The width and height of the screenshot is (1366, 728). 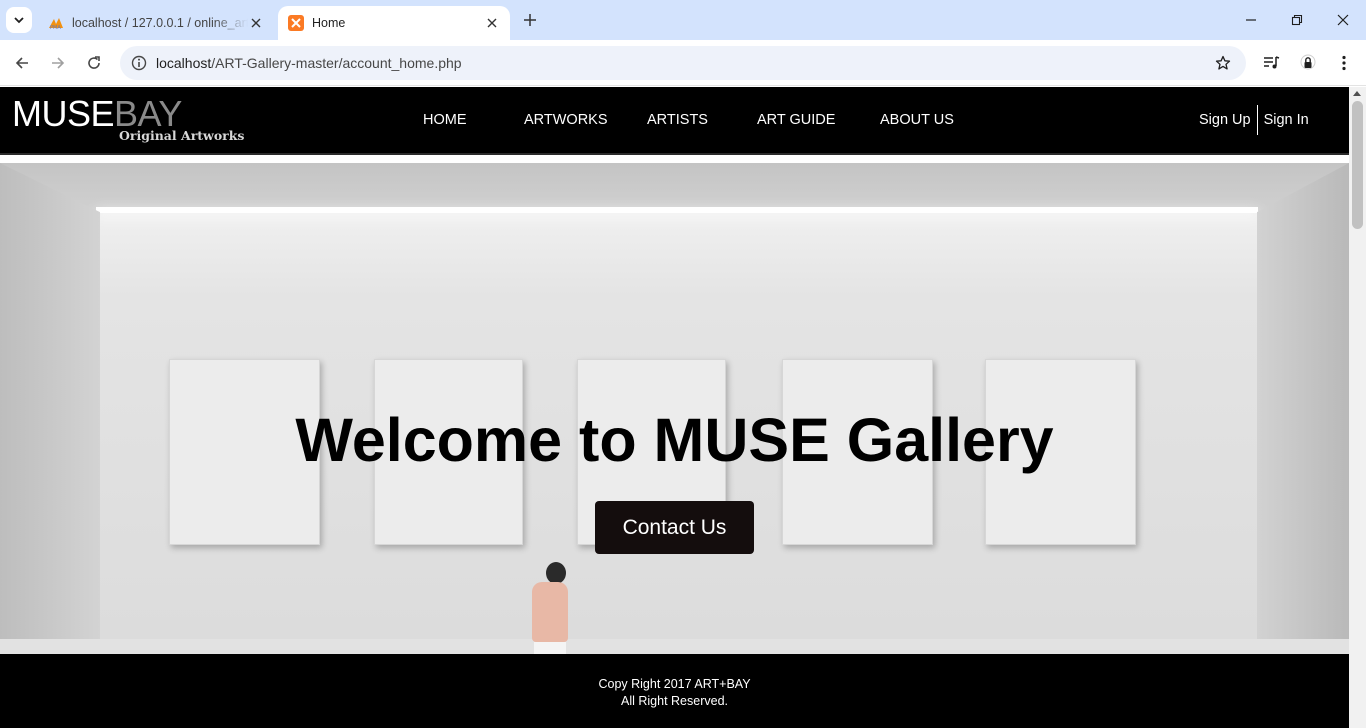 I want to click on header-divider, so click(x=674, y=158).